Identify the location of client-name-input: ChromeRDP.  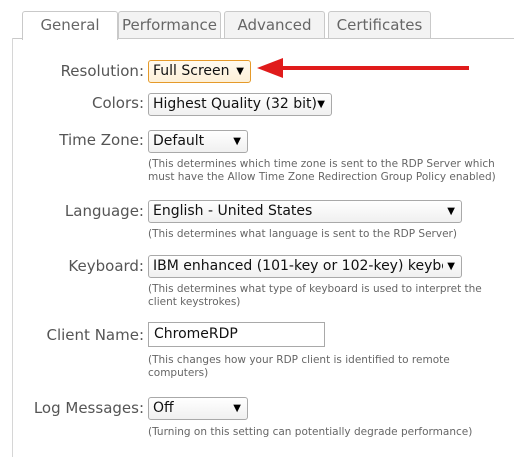
(236, 334).